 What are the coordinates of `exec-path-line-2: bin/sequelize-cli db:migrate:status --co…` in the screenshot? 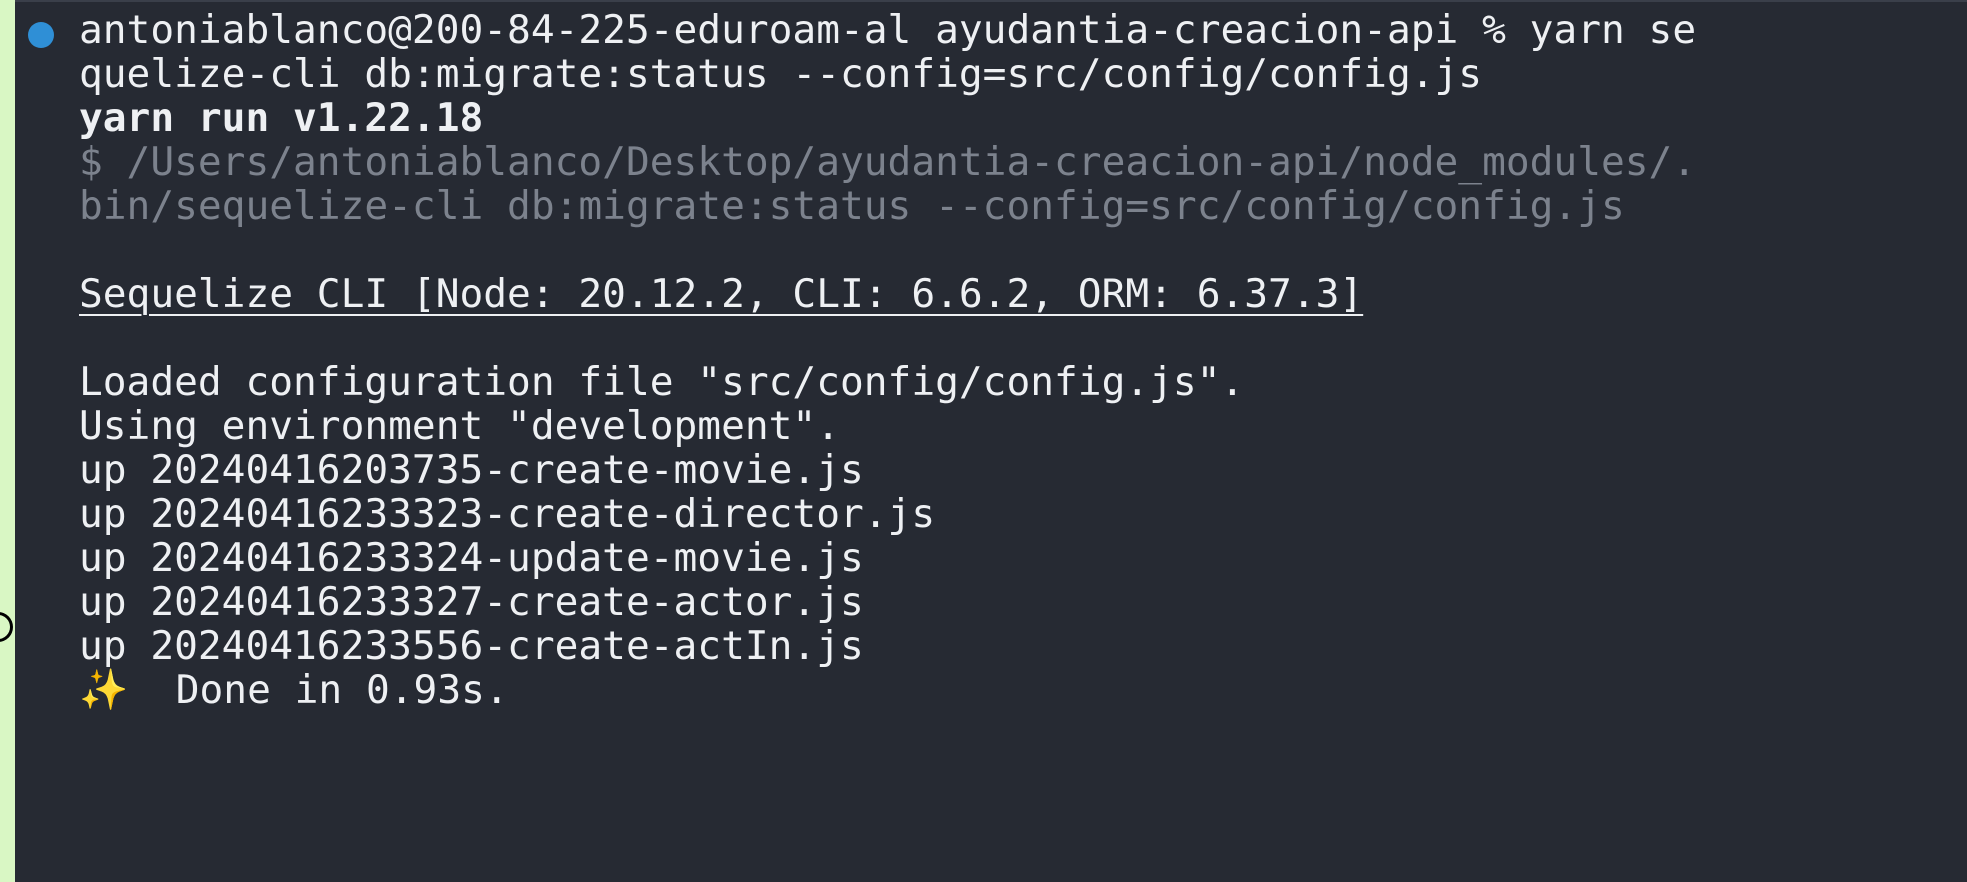 It's located at (852, 206).